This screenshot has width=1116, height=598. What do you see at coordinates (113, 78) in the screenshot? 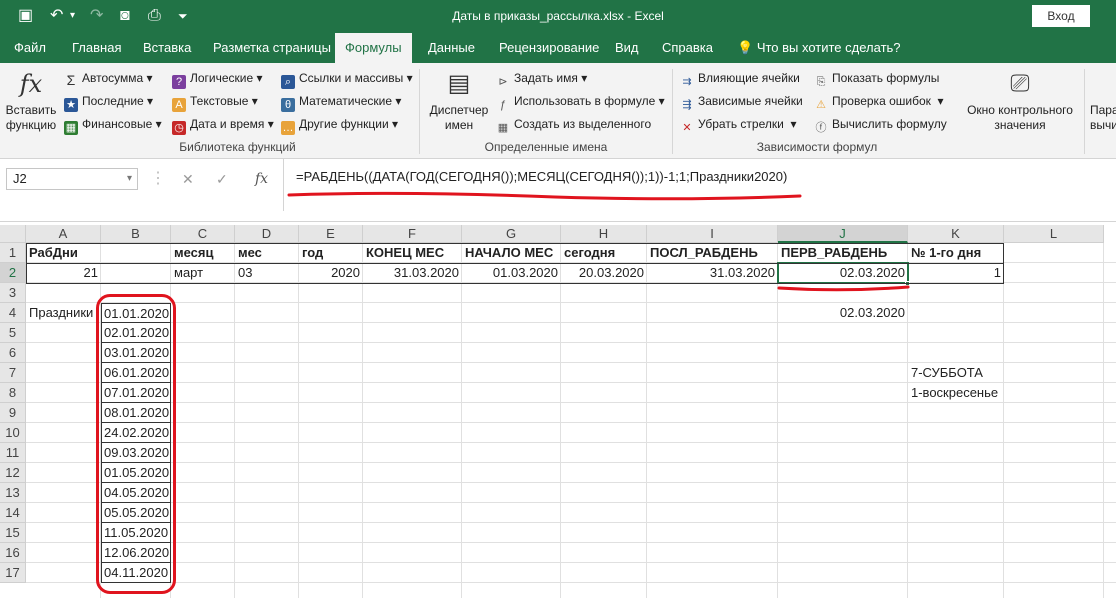
I see `autosum-label: Автосумма` at bounding box center [113, 78].